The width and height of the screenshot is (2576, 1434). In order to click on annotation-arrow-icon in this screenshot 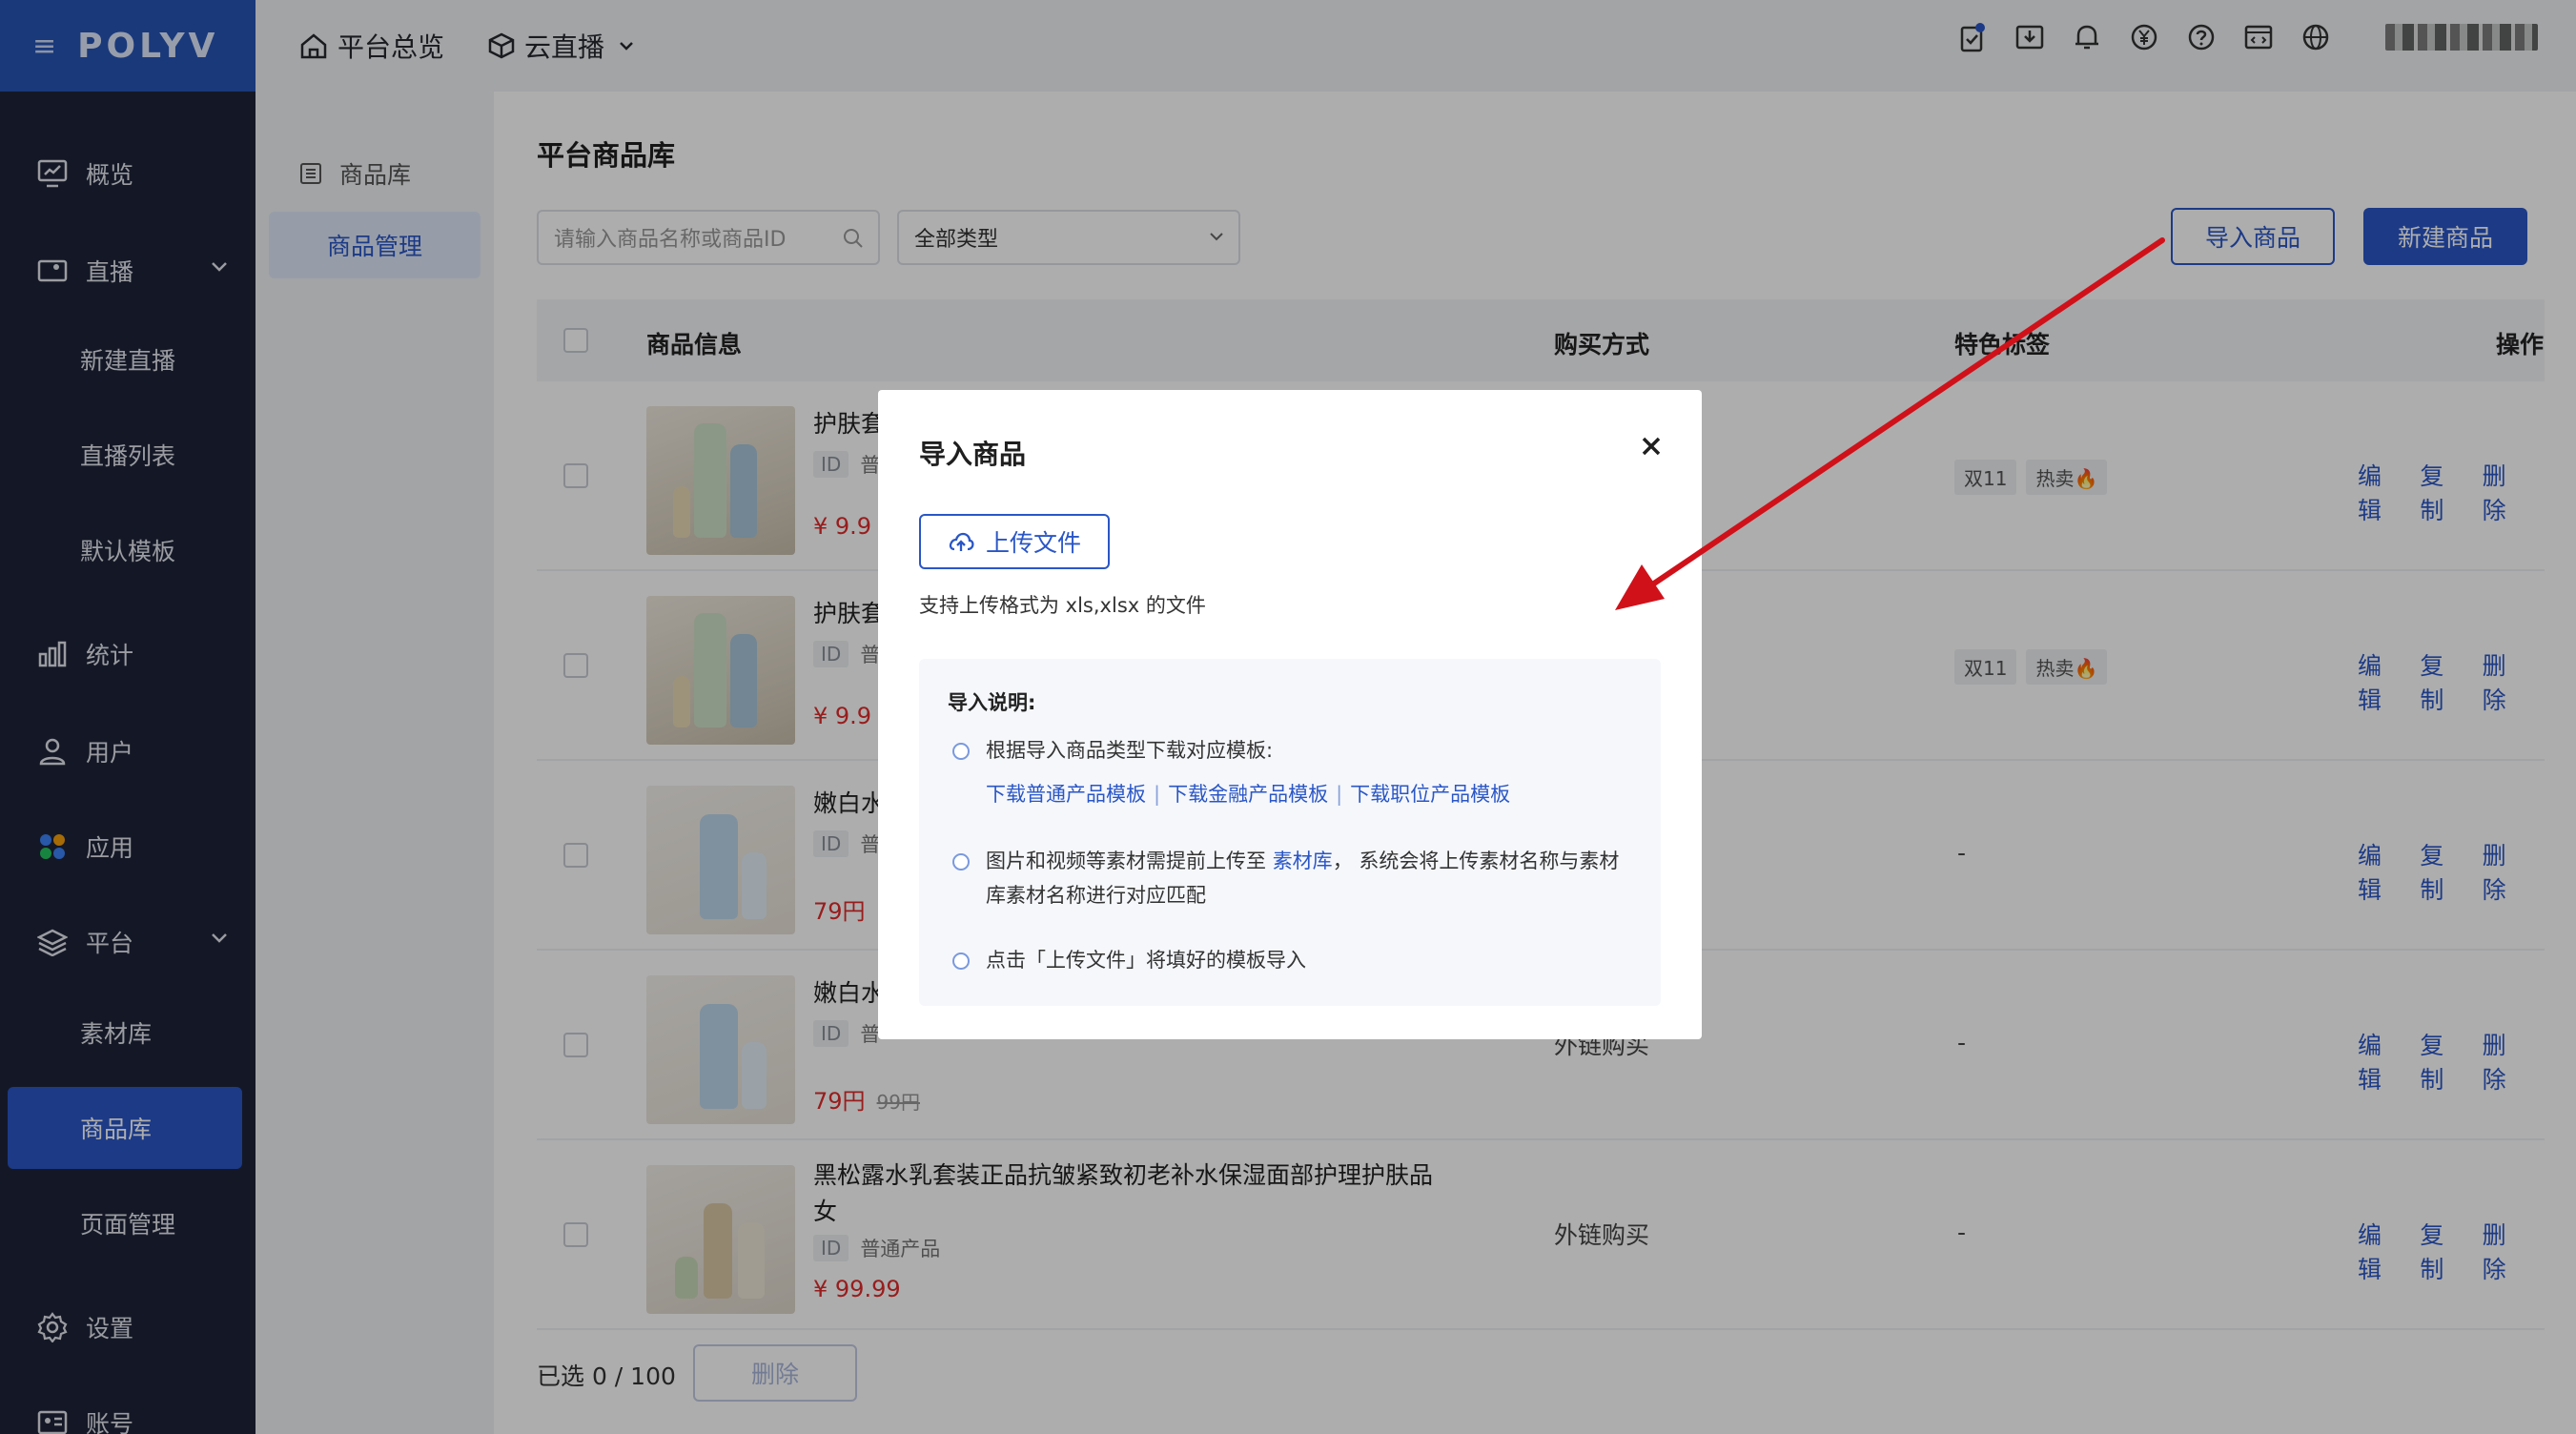, I will do `click(1890, 423)`.